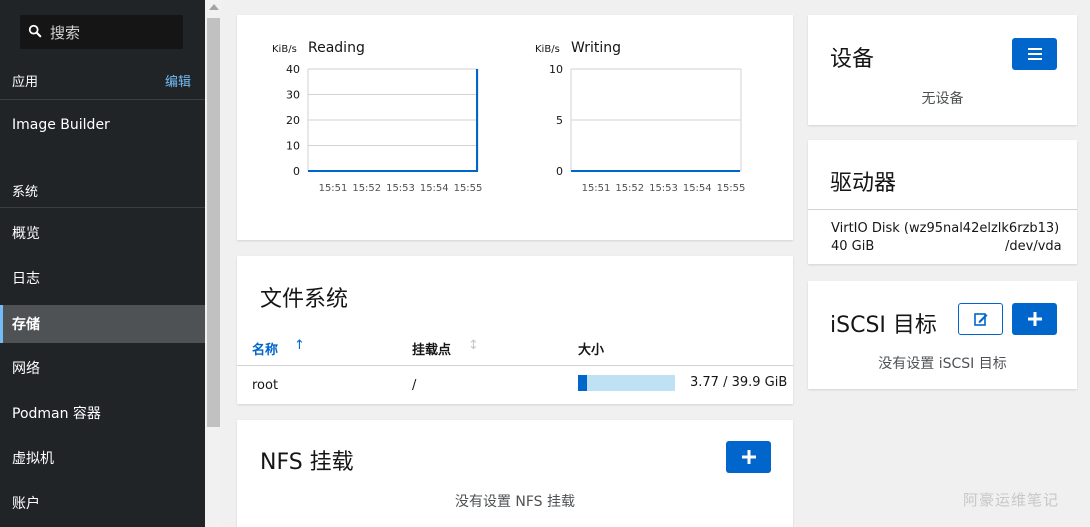 Image resolution: width=1090 pixels, height=527 pixels. What do you see at coordinates (591, 350) in the screenshot?
I see `column-header-size: 大小` at bounding box center [591, 350].